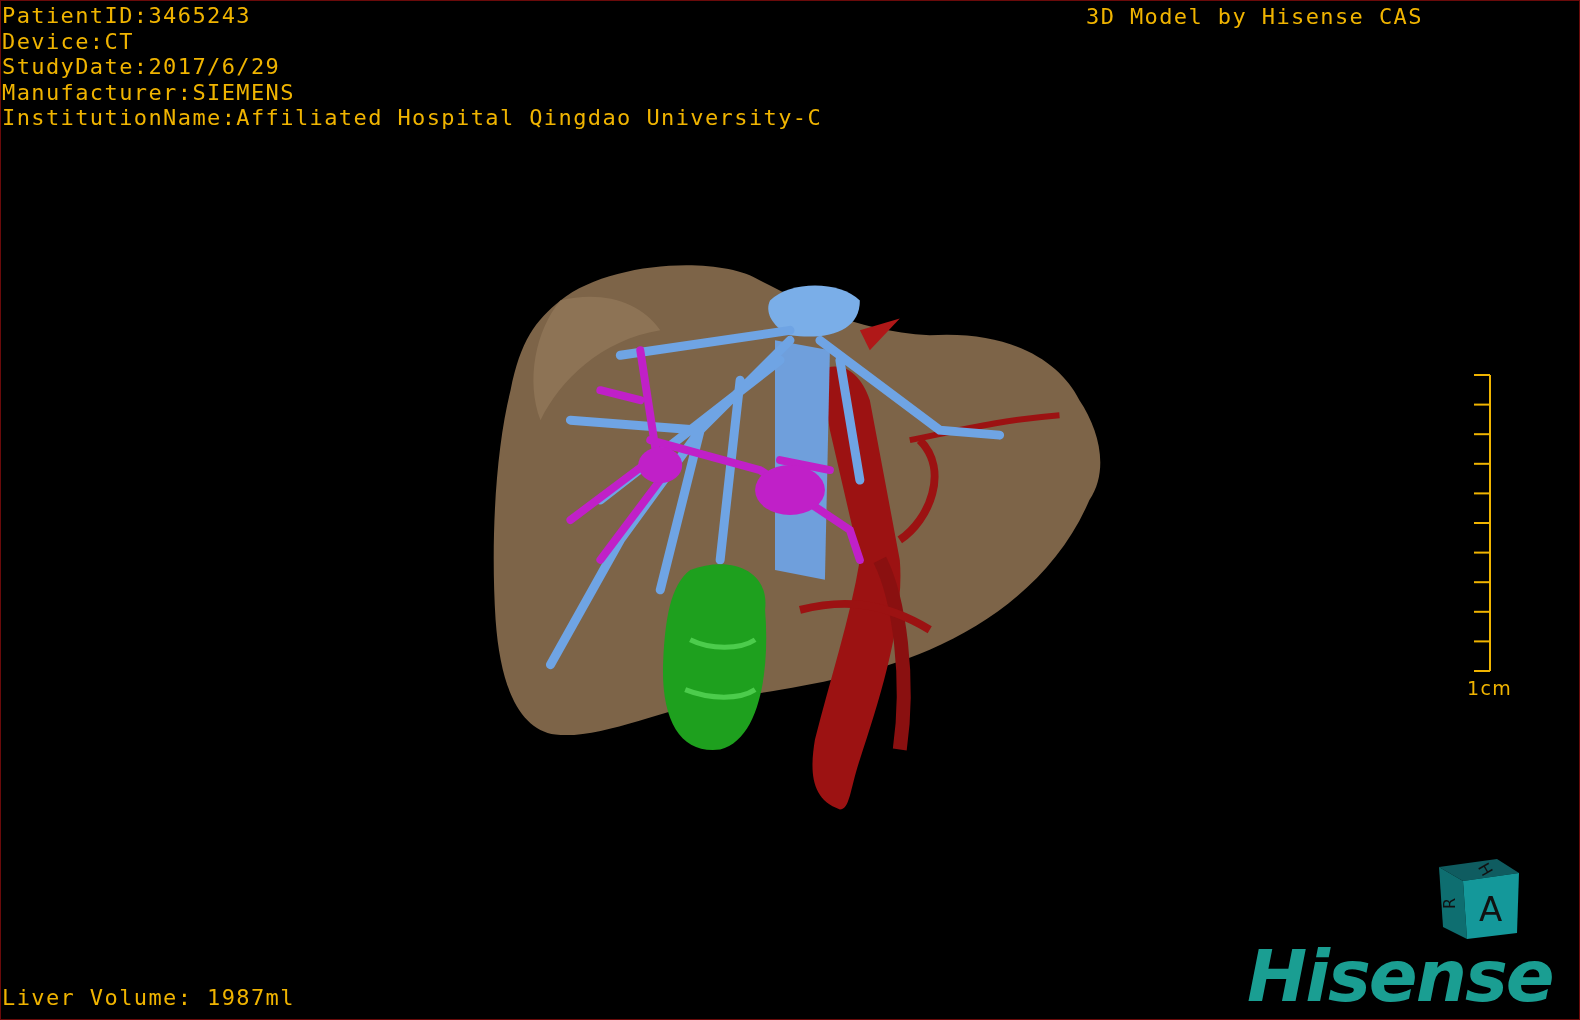  Describe the element at coordinates (1400, 976) in the screenshot. I see `brand-logo: Hisense` at that location.